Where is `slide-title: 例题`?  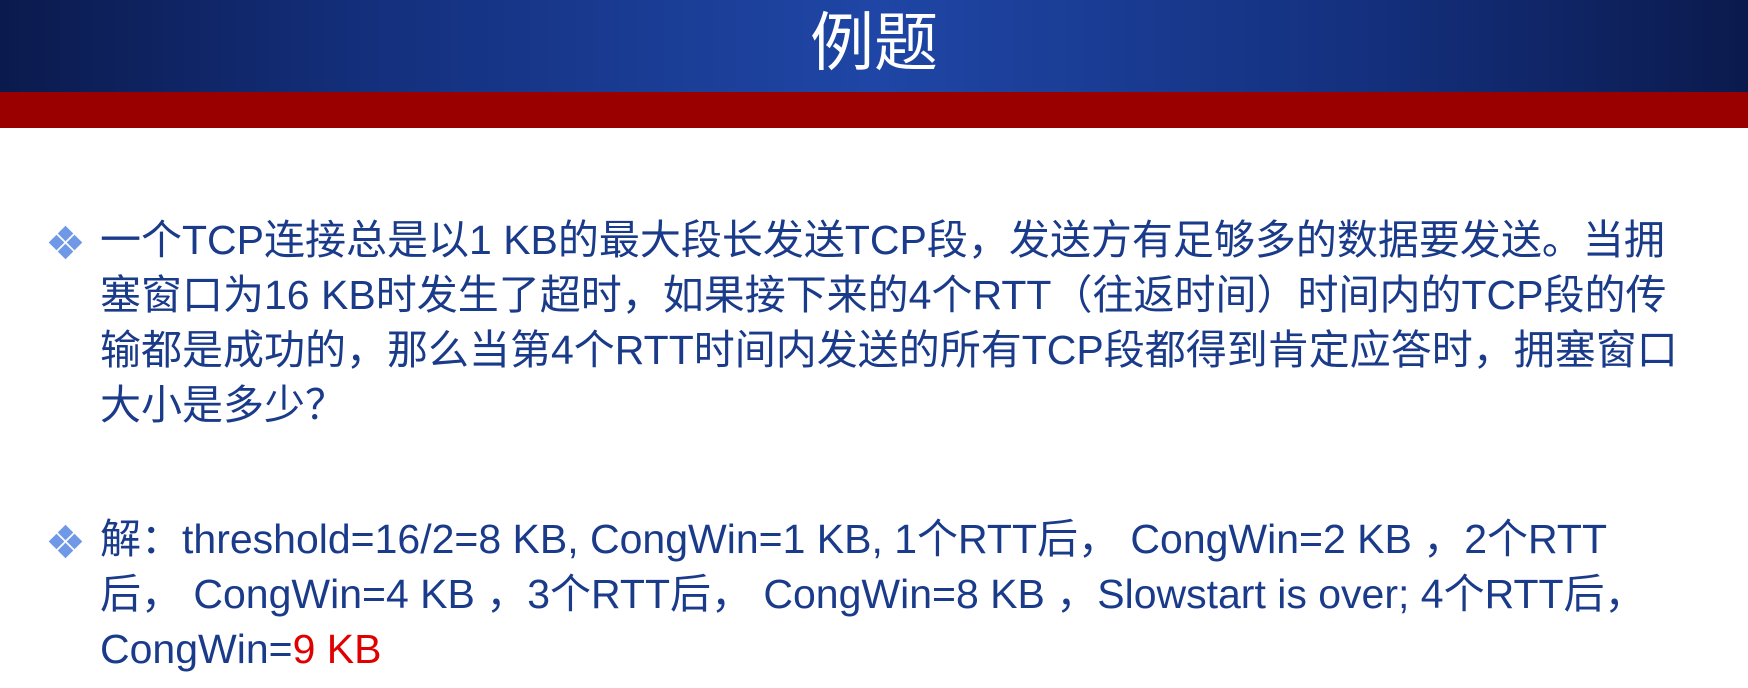 slide-title: 例题 is located at coordinates (874, 44).